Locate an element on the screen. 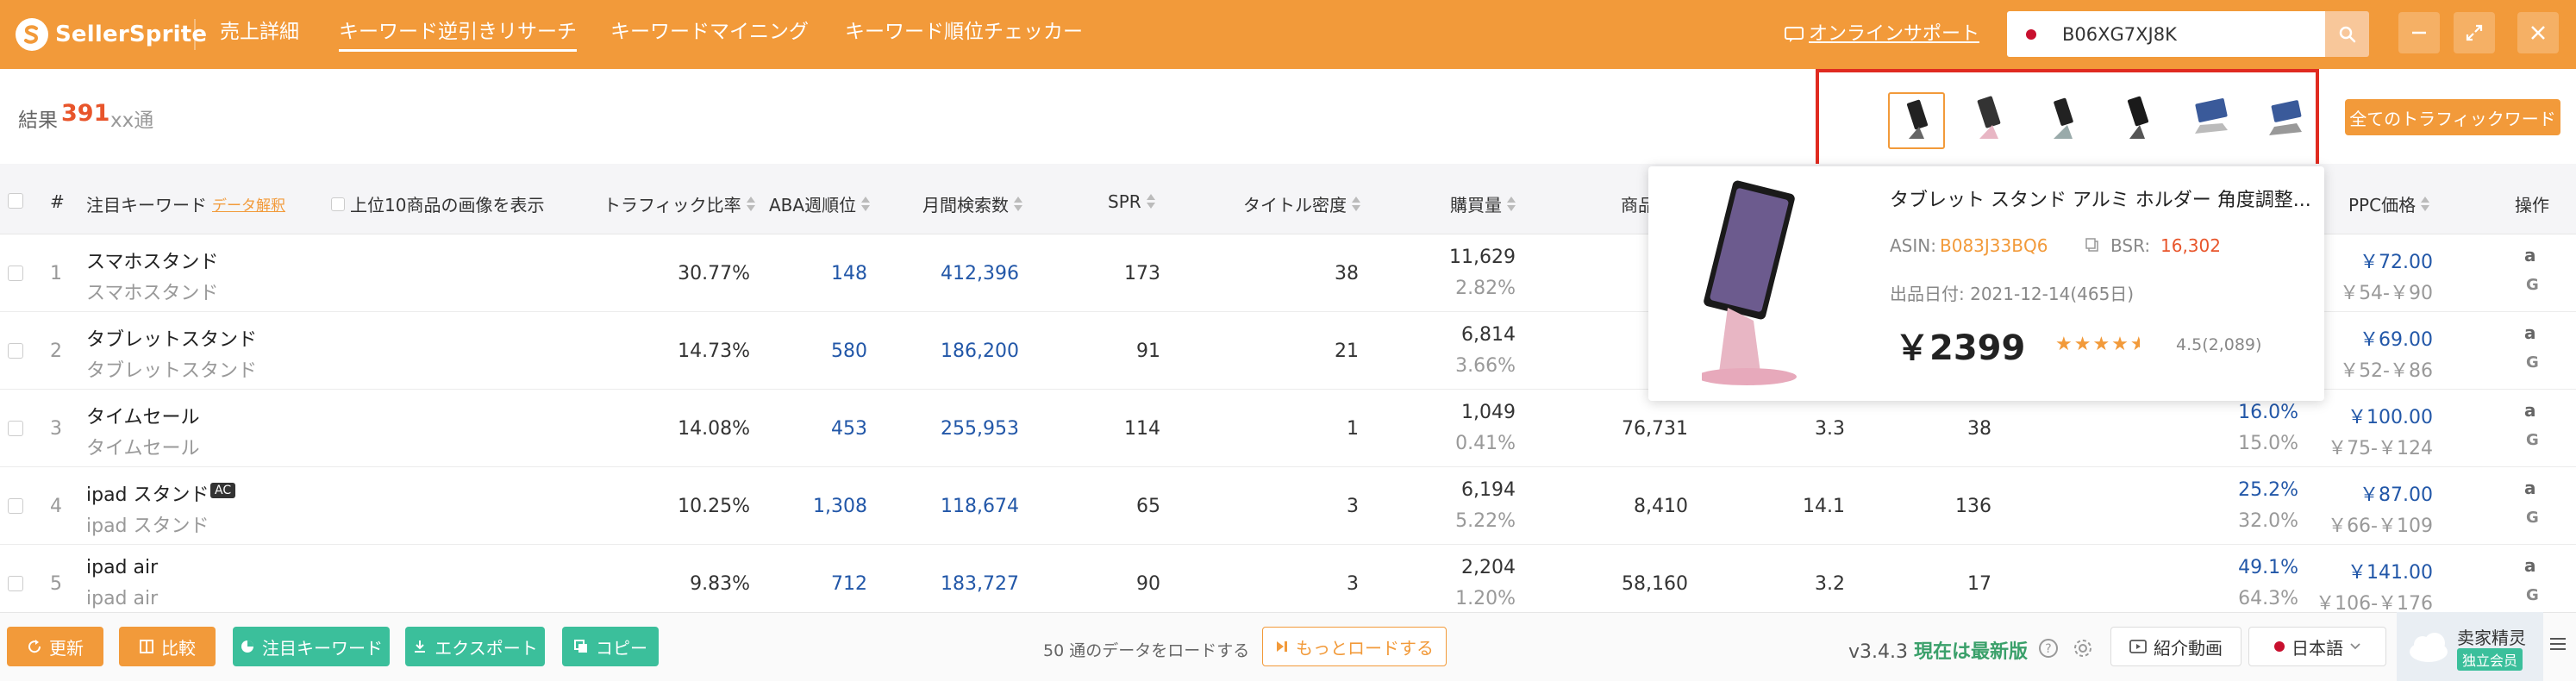 The height and width of the screenshot is (681, 2576). asin-search-input is located at coordinates (2181, 34).